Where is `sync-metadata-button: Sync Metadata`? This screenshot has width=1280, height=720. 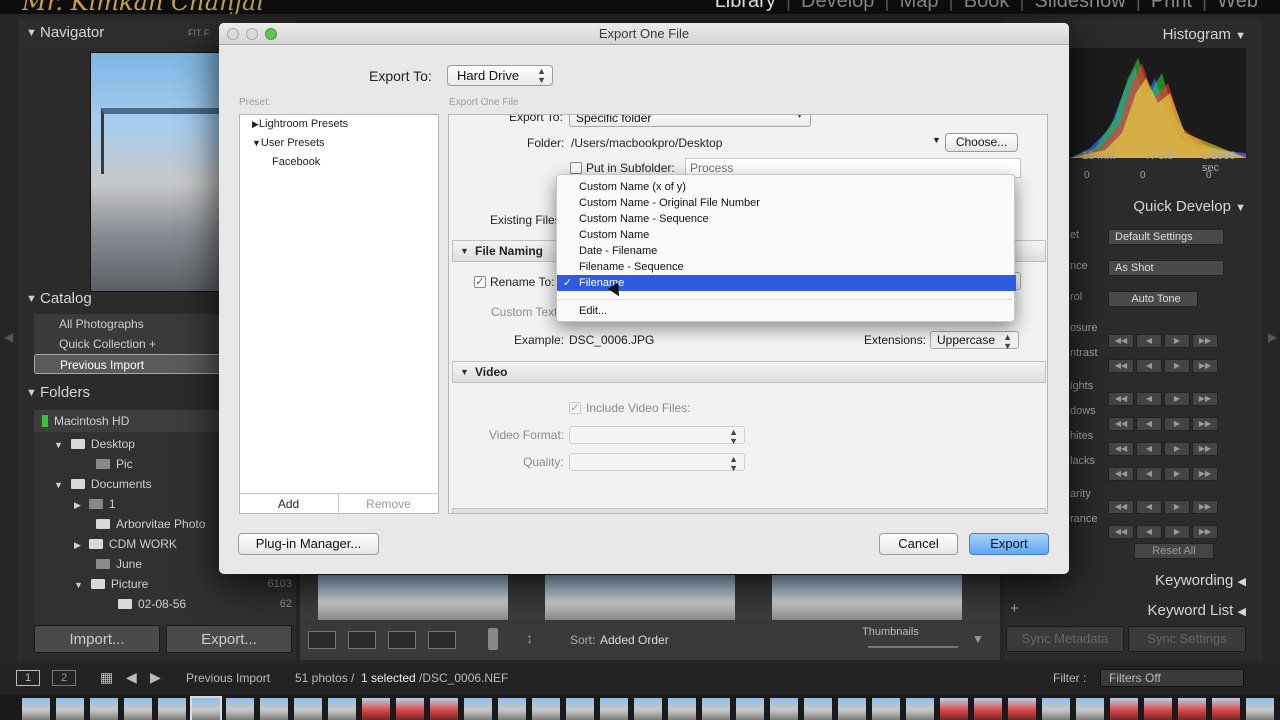
sync-metadata-button: Sync Metadata is located at coordinates (1065, 639).